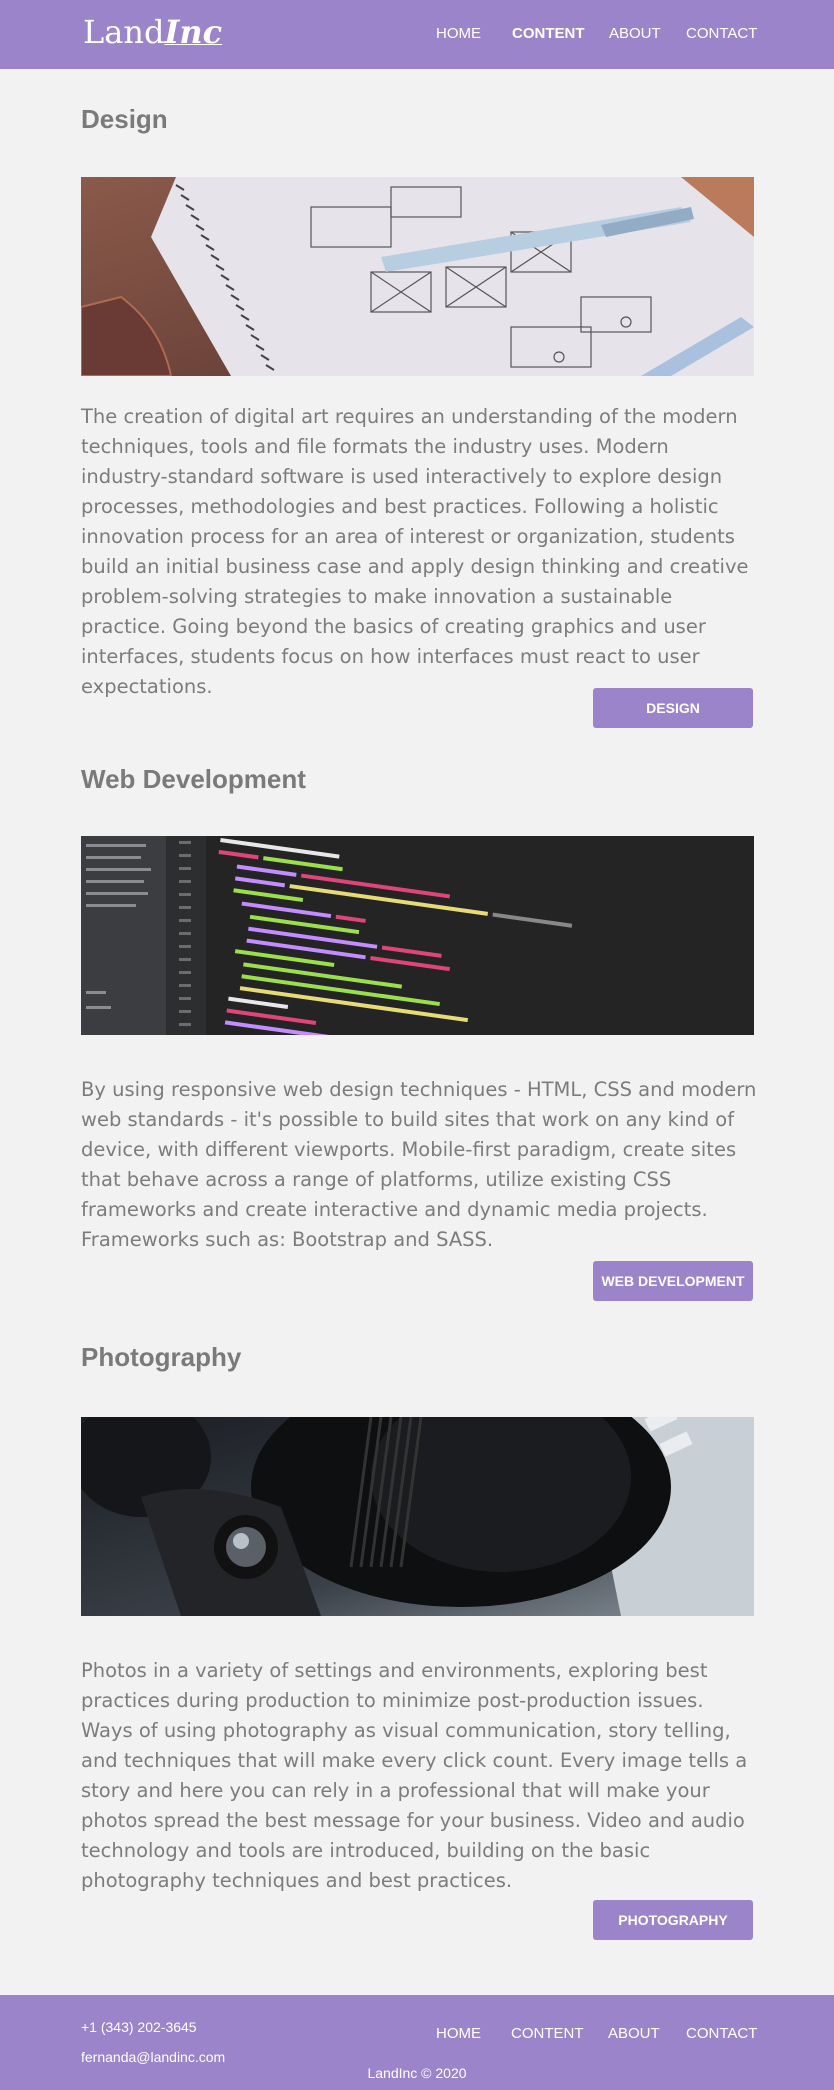  What do you see at coordinates (417, 2073) in the screenshot?
I see `footer-copyright: LandInc © 2020` at bounding box center [417, 2073].